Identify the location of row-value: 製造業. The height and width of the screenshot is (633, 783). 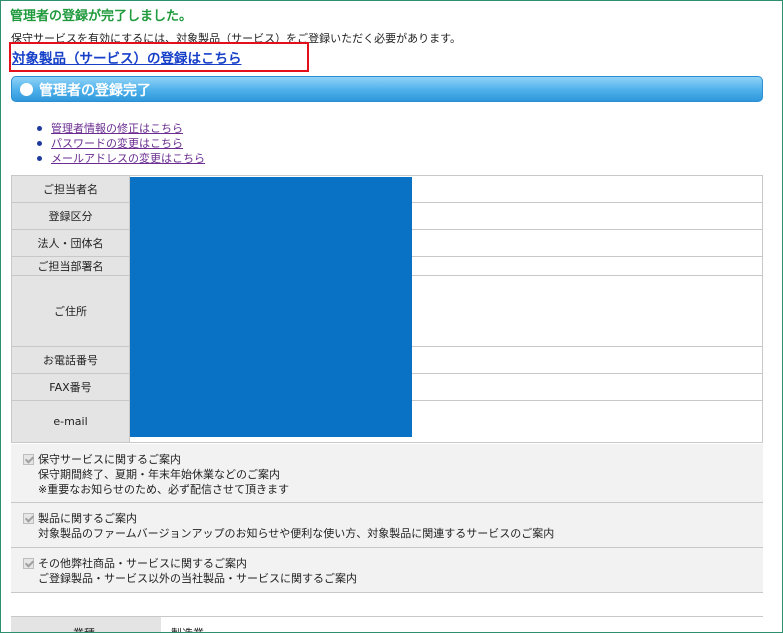
(187, 628).